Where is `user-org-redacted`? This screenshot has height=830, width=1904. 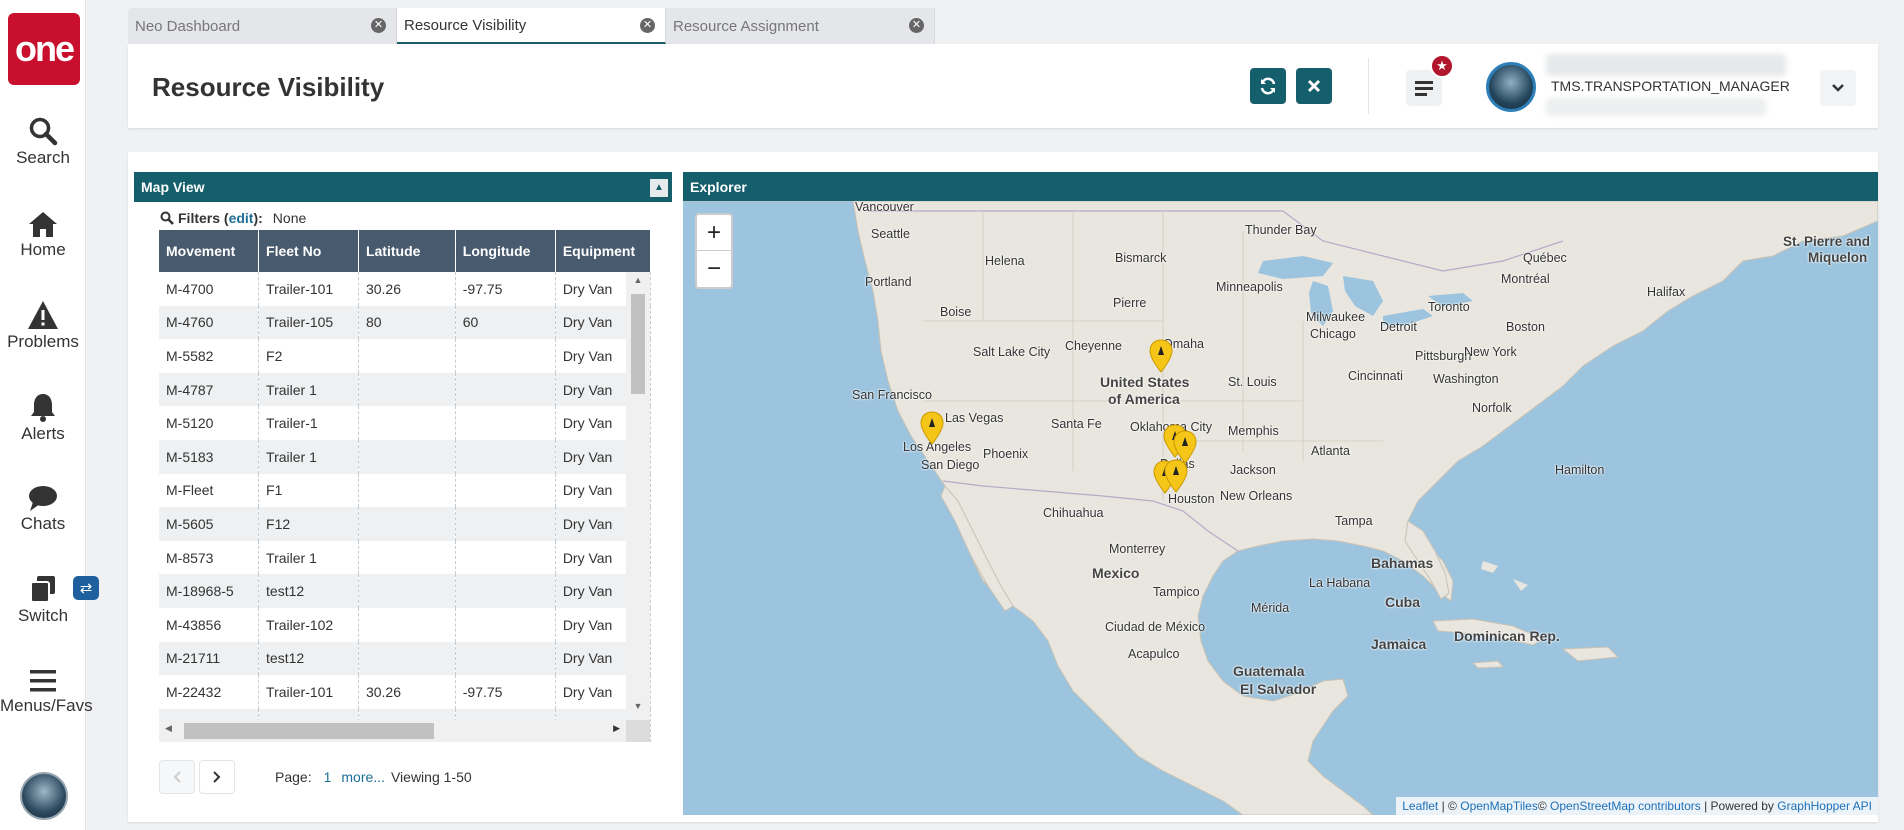 user-org-redacted is located at coordinates (1656, 107).